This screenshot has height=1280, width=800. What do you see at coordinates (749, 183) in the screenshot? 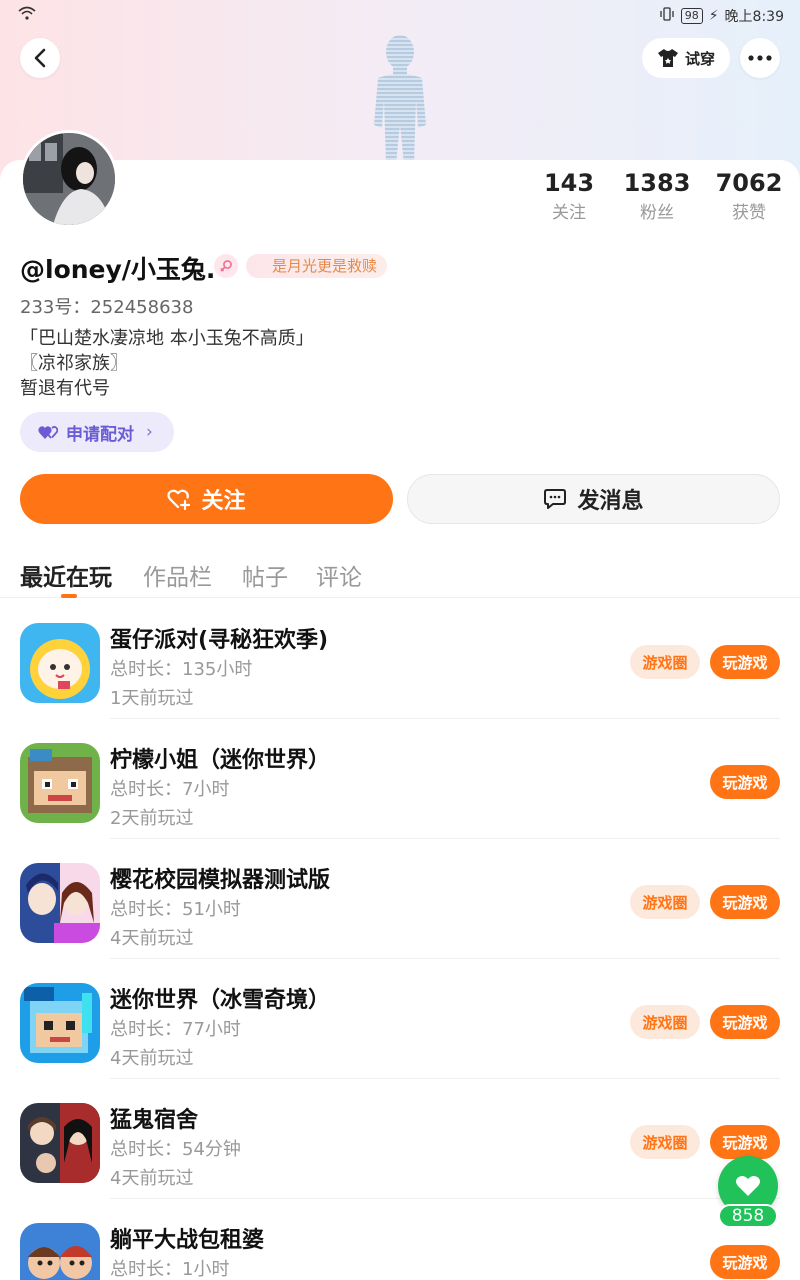
I see `stat-value: 7062` at bounding box center [749, 183].